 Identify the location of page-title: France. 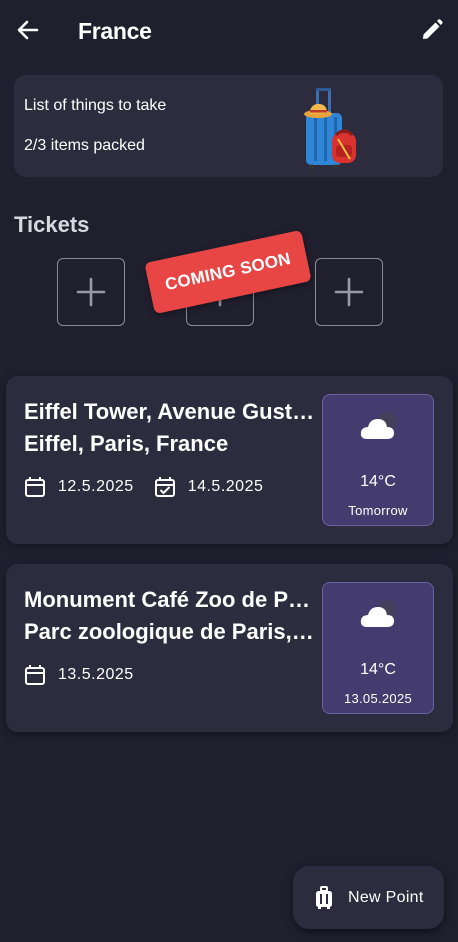
(115, 31).